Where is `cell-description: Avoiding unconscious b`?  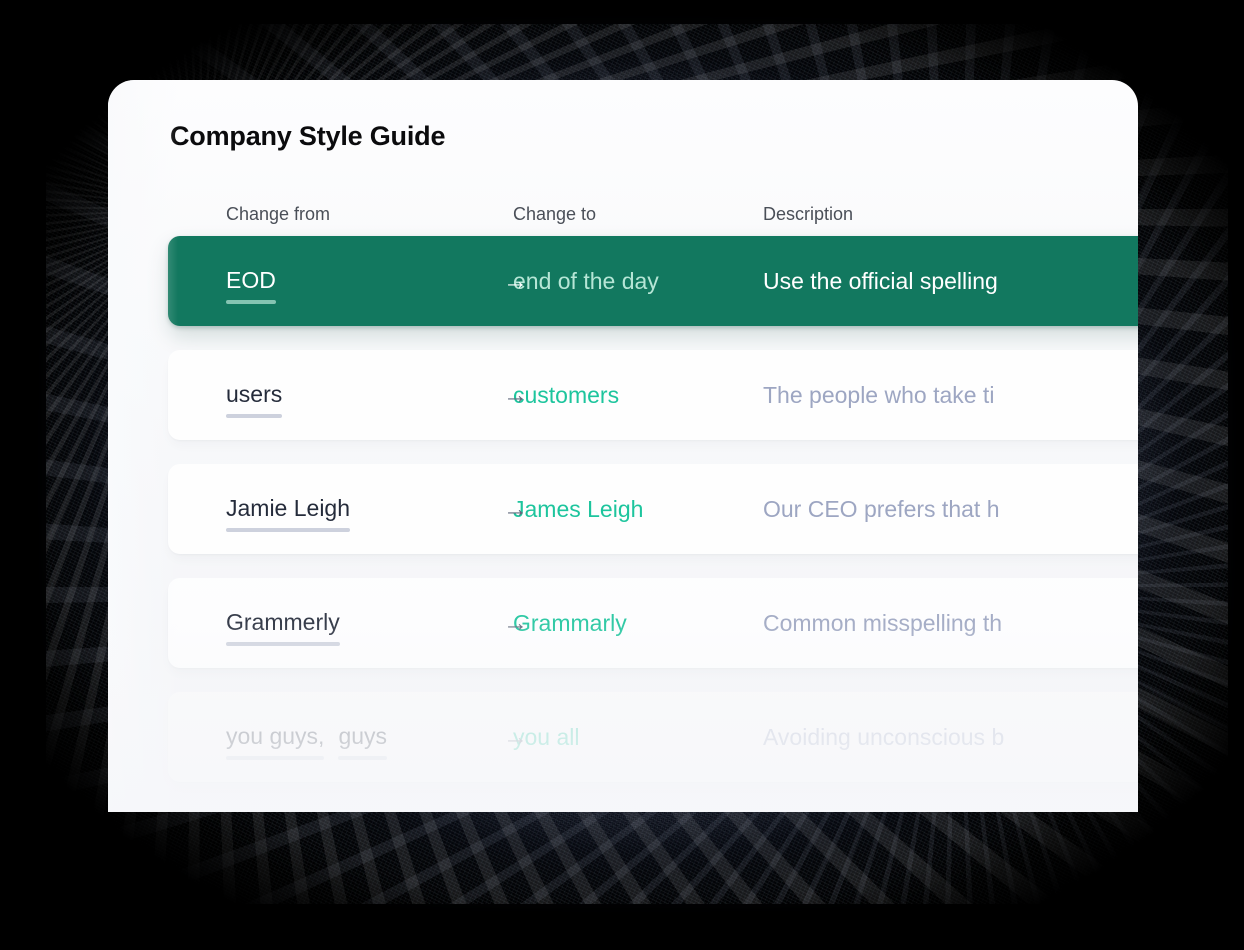
cell-description: Avoiding unconscious b is located at coordinates (950, 737).